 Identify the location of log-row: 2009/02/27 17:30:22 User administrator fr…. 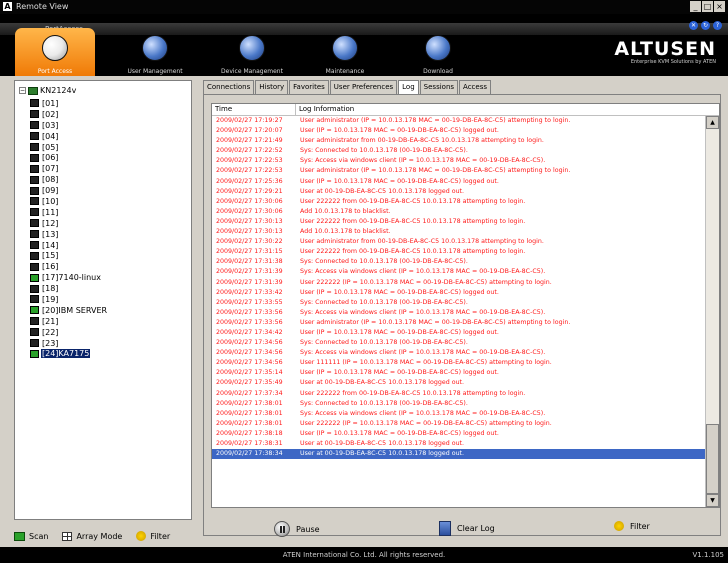
(459, 242).